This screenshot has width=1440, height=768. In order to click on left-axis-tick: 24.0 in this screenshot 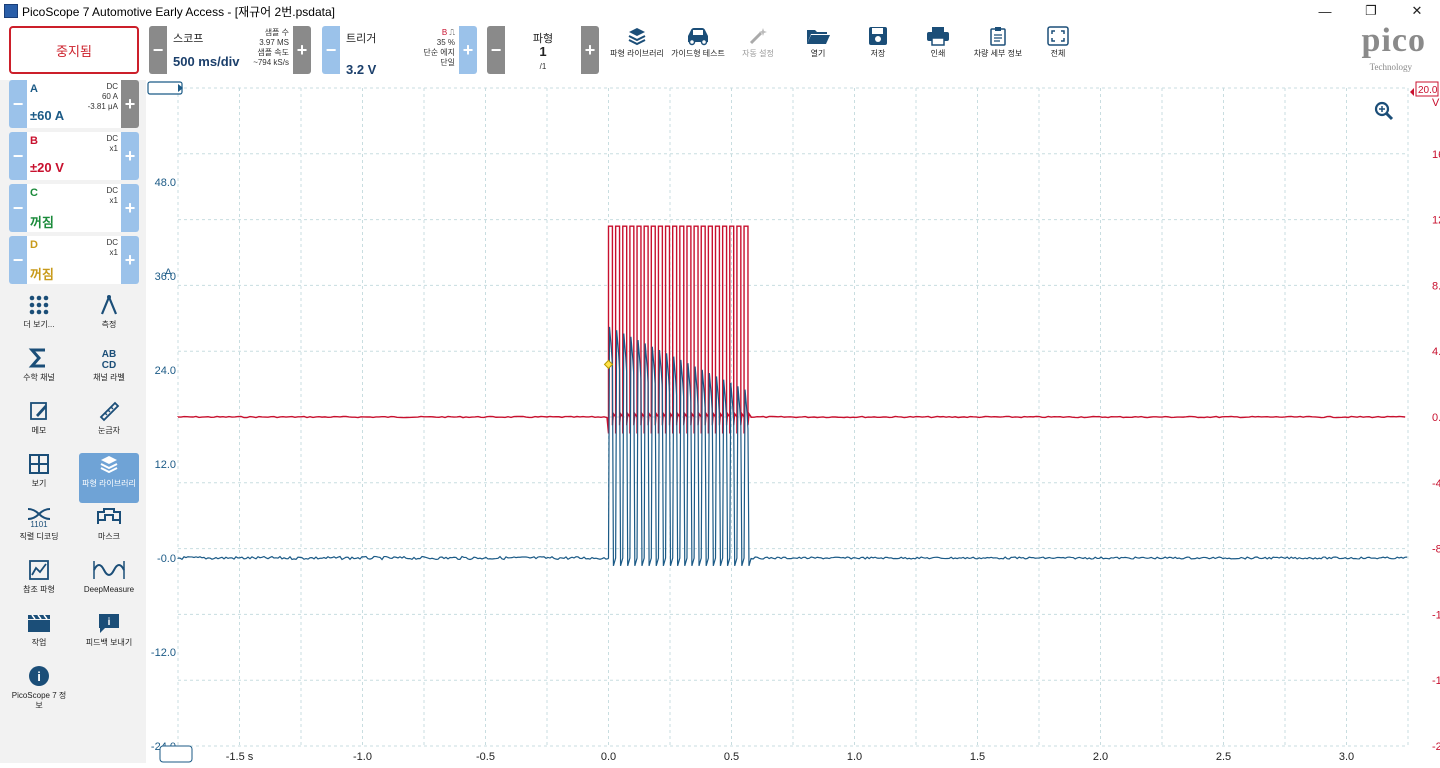, I will do `click(165, 371)`.